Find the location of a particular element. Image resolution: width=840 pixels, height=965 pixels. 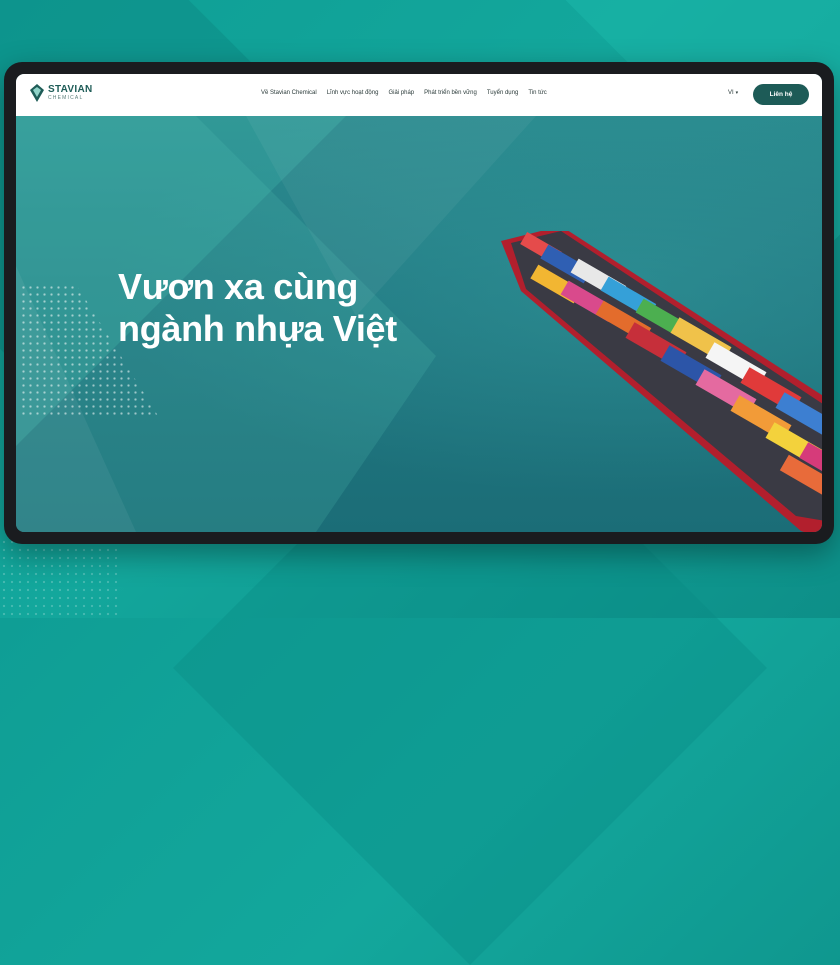

nav-item-solutions: Giải pháp is located at coordinates (401, 93).